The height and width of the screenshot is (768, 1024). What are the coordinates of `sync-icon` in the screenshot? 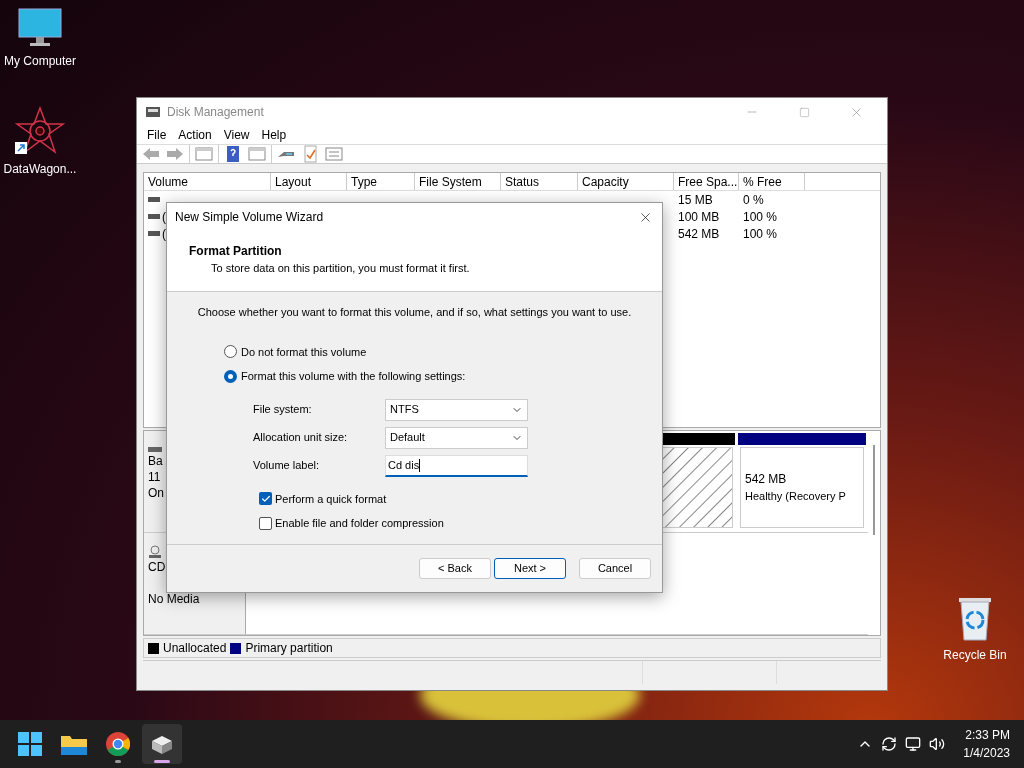 It's located at (889, 744).